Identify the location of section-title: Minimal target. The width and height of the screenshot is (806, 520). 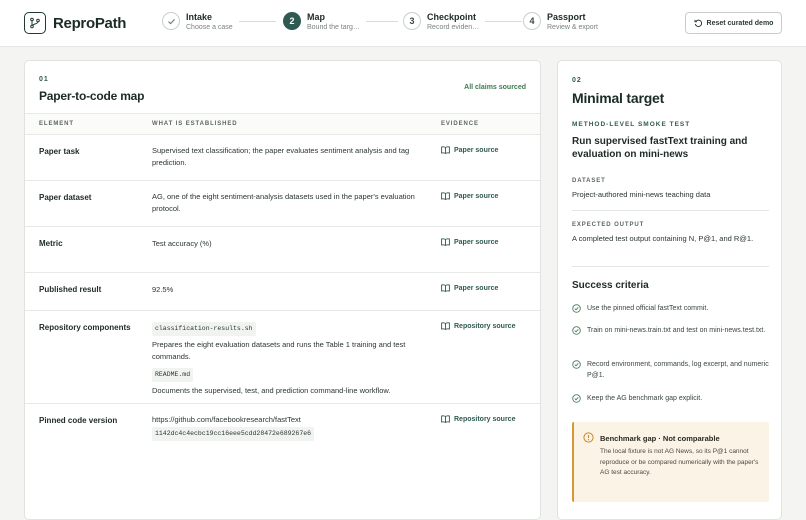
(618, 98).